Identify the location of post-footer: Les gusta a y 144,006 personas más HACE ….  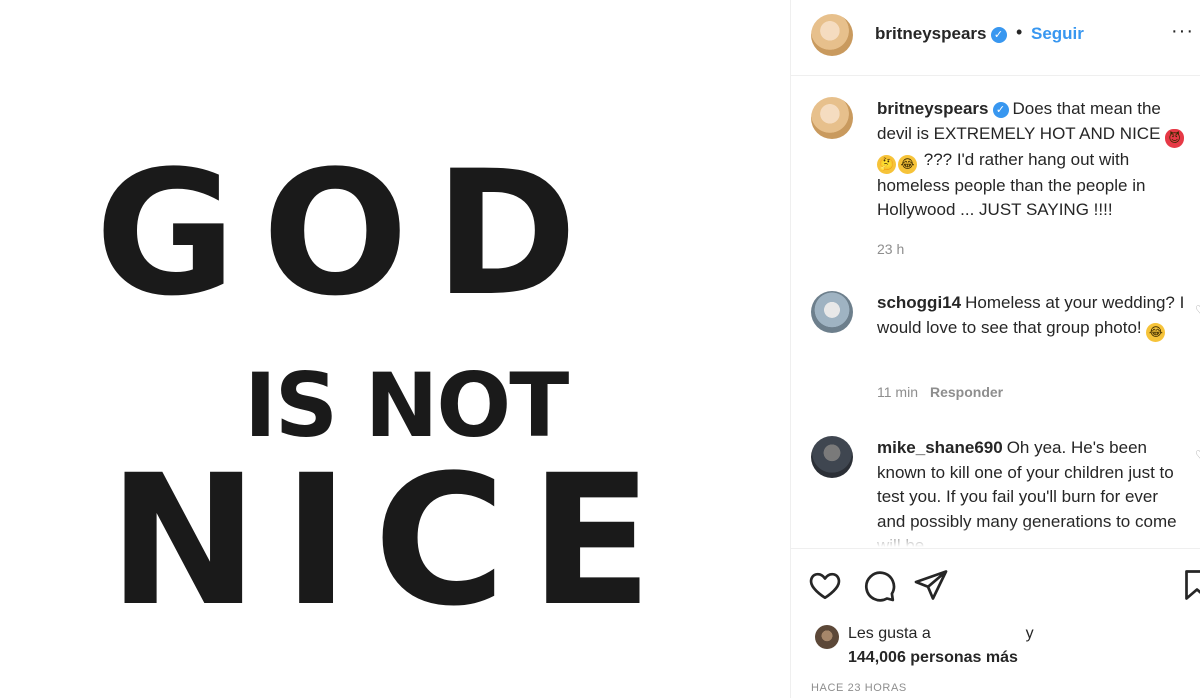
(995, 623).